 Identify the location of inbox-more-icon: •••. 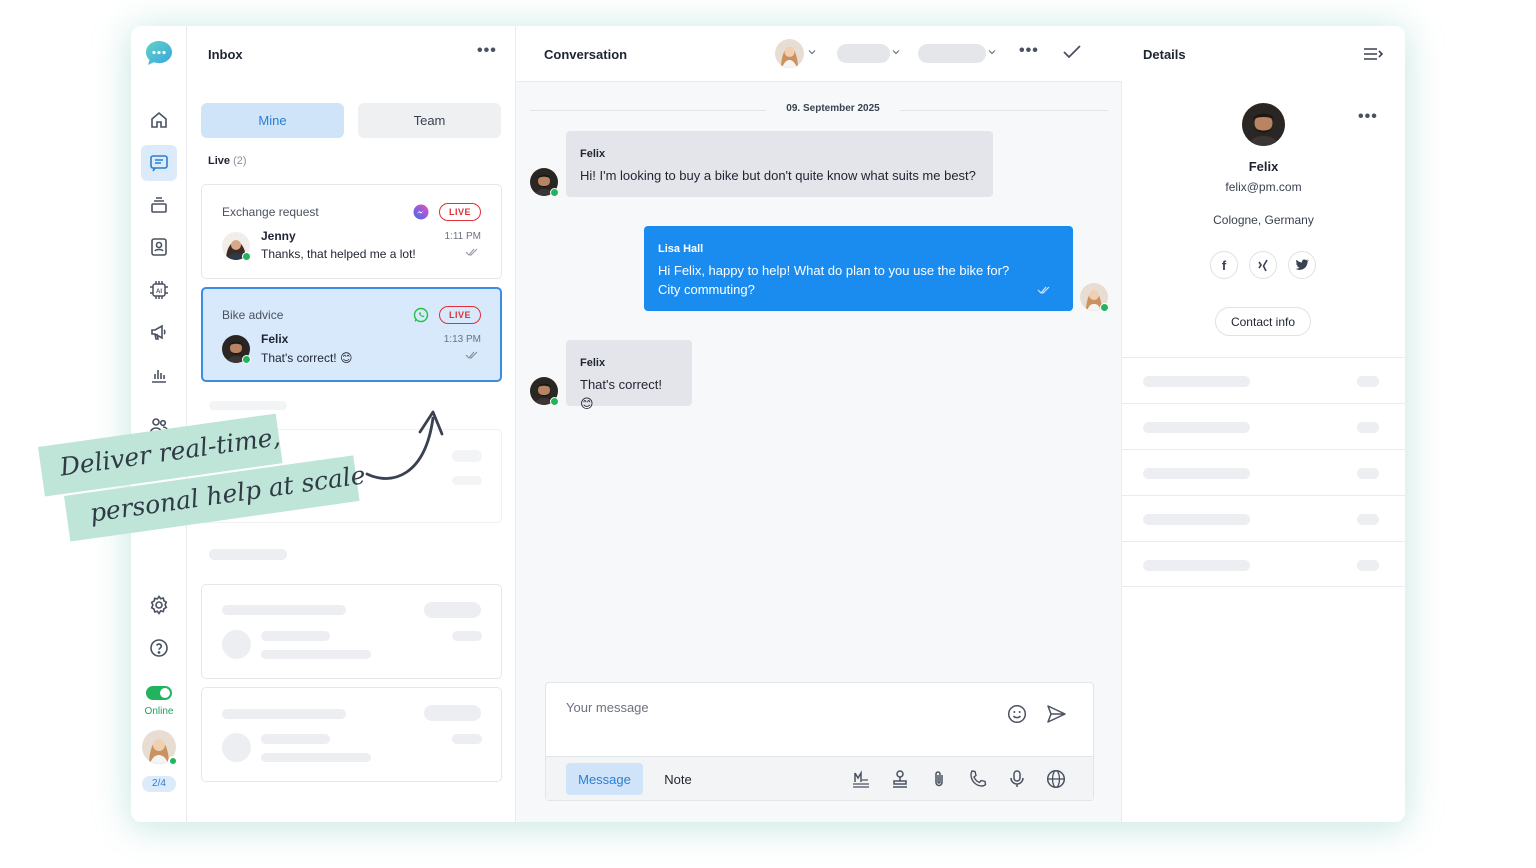
(487, 51).